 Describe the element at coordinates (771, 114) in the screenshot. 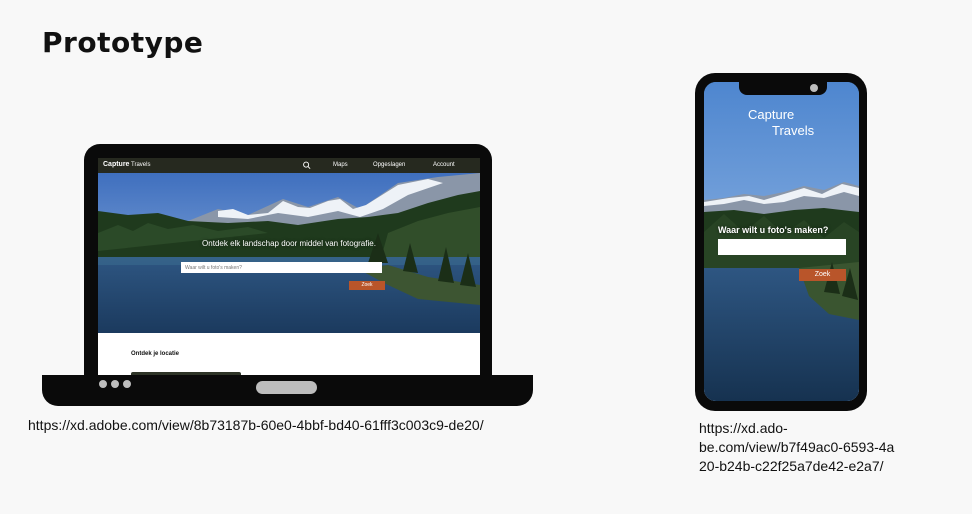

I see `mobile-logo-line1: Capture` at that location.